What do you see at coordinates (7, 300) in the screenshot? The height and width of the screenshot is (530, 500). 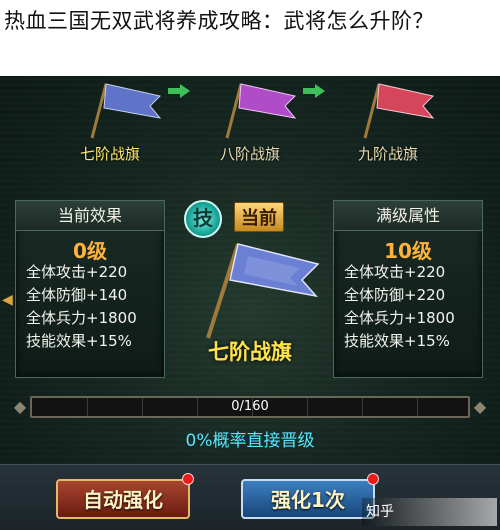 I see `left-arrow-icon: ◀` at bounding box center [7, 300].